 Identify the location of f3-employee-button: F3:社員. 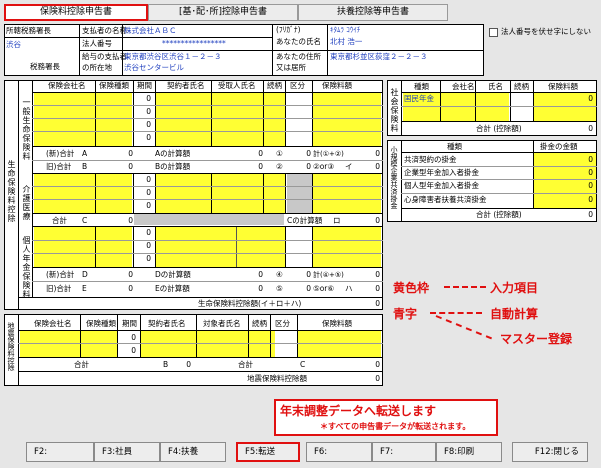
(127, 452).